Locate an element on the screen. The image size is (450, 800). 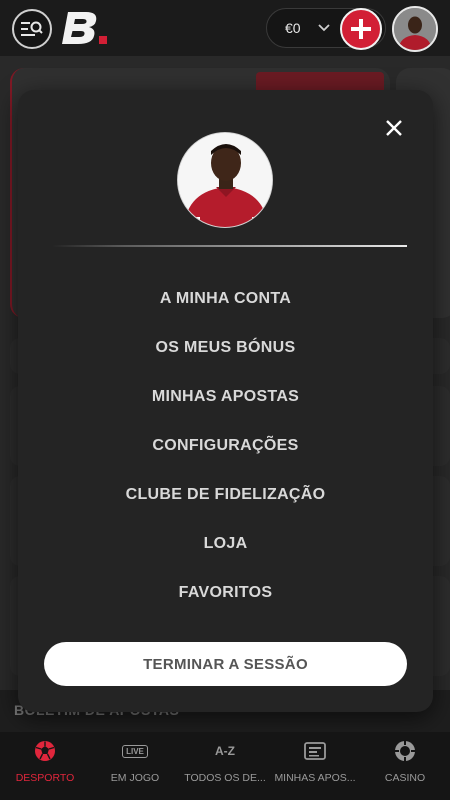
plus-icon is located at coordinates (361, 29).